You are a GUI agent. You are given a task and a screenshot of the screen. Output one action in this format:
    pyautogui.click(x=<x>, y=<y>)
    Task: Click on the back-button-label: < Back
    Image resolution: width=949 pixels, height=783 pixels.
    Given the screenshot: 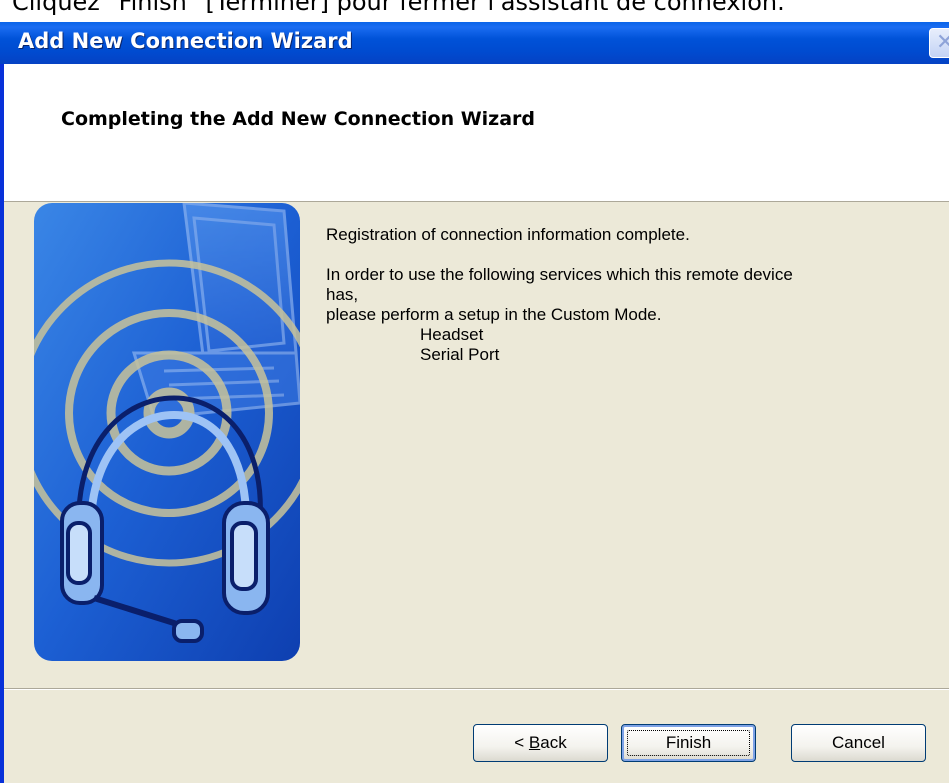 What is the action you would take?
    pyautogui.click(x=540, y=742)
    